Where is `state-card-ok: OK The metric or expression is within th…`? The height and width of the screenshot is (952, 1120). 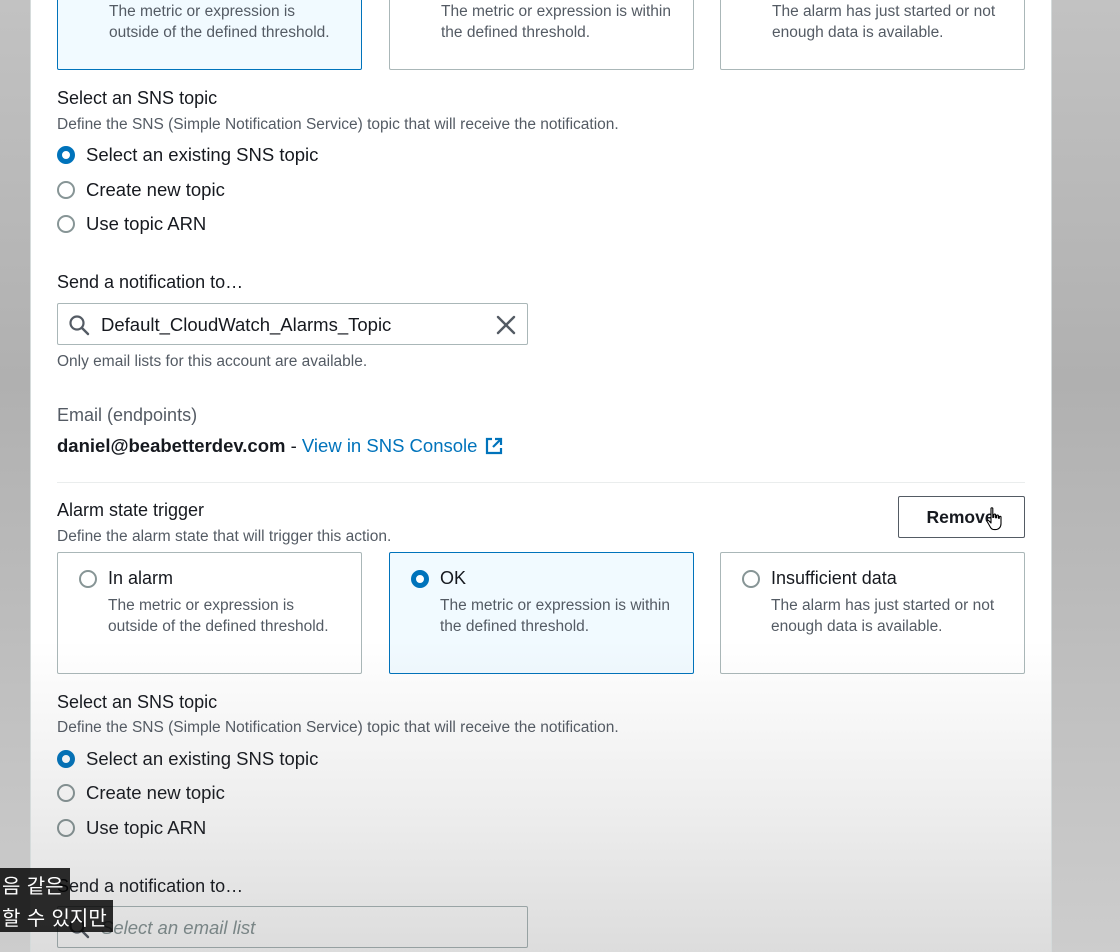
state-card-ok: OK The metric or expression is within th… is located at coordinates (541, 613).